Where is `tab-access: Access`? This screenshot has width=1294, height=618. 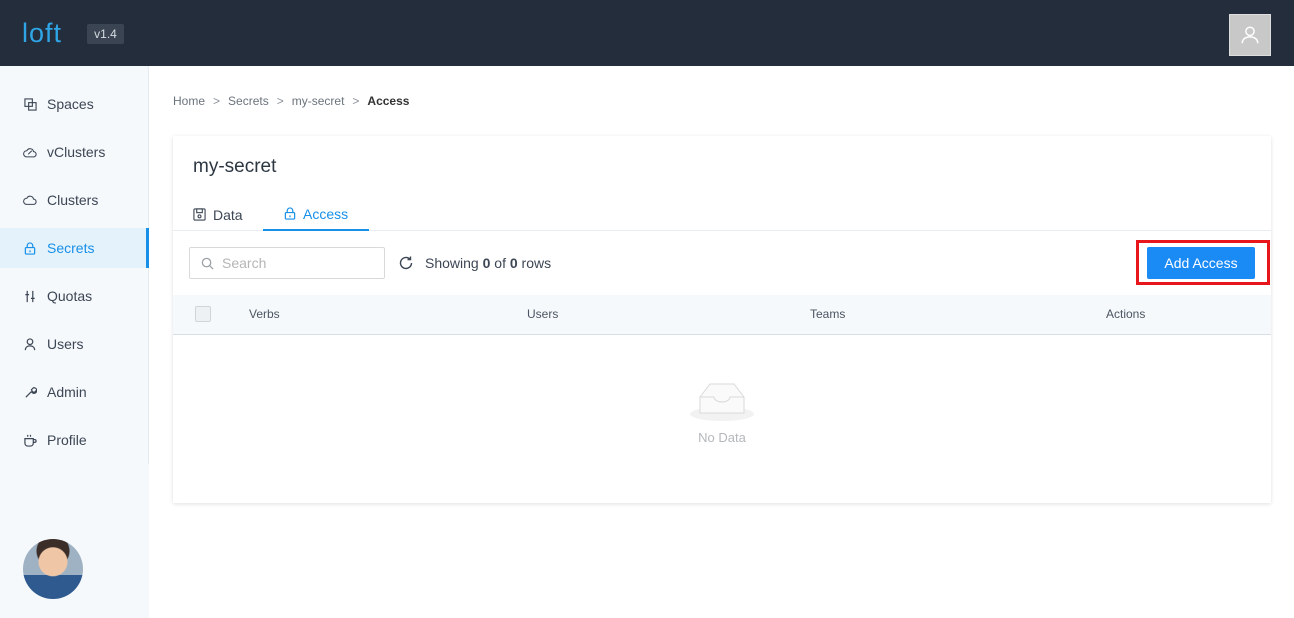 tab-access: Access is located at coordinates (316, 214).